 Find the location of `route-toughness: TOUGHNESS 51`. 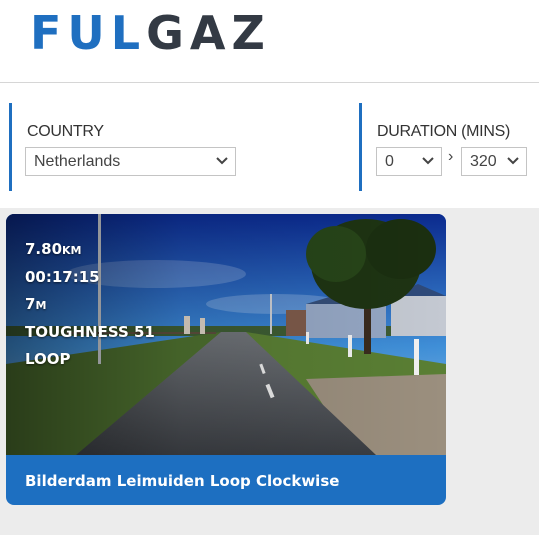

route-toughness: TOUGHNESS 51 is located at coordinates (90, 332).